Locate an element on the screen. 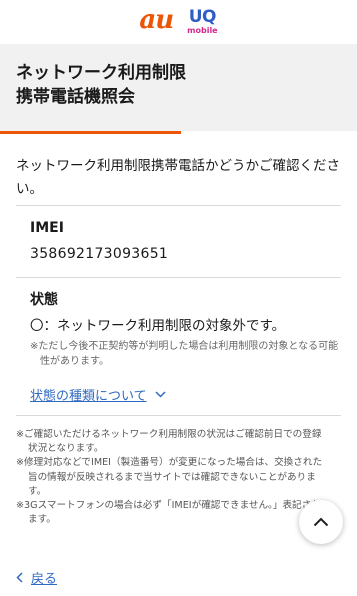  chevron-down-icon is located at coordinates (160, 394).